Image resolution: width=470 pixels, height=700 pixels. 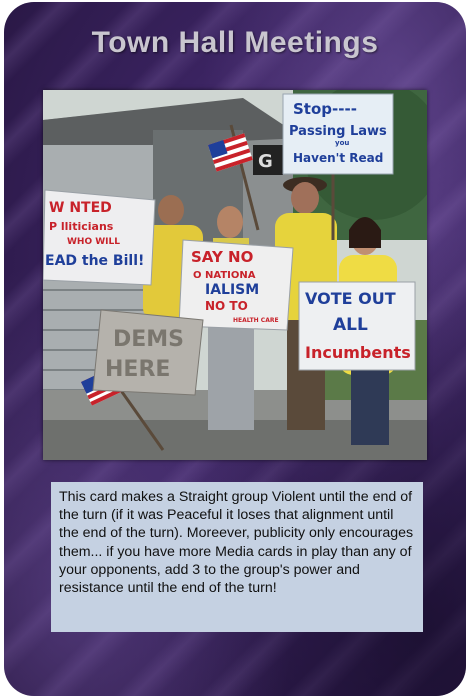 What do you see at coordinates (350, 325) in the screenshot?
I see `sign-vote-line2: ALL` at bounding box center [350, 325].